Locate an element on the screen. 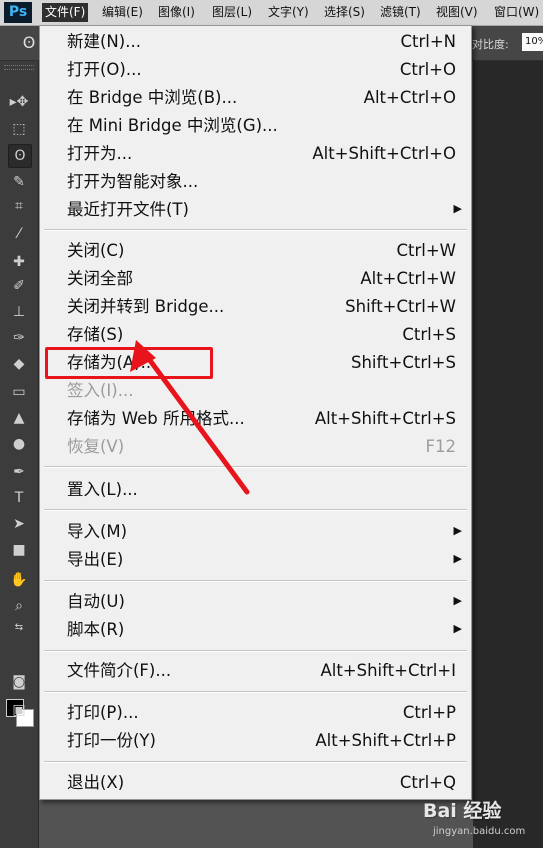 The height and width of the screenshot is (848, 543). baidu-jingyan-watermark: Bai 经验 jingyan.baidu.com is located at coordinates (483, 822).